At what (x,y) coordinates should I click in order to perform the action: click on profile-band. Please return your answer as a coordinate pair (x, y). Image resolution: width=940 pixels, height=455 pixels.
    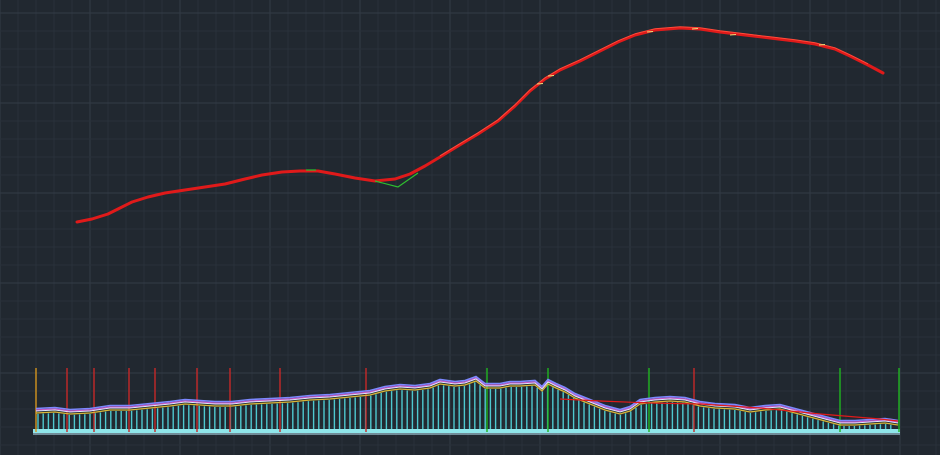
    Looking at the image, I should click on (466, 401).